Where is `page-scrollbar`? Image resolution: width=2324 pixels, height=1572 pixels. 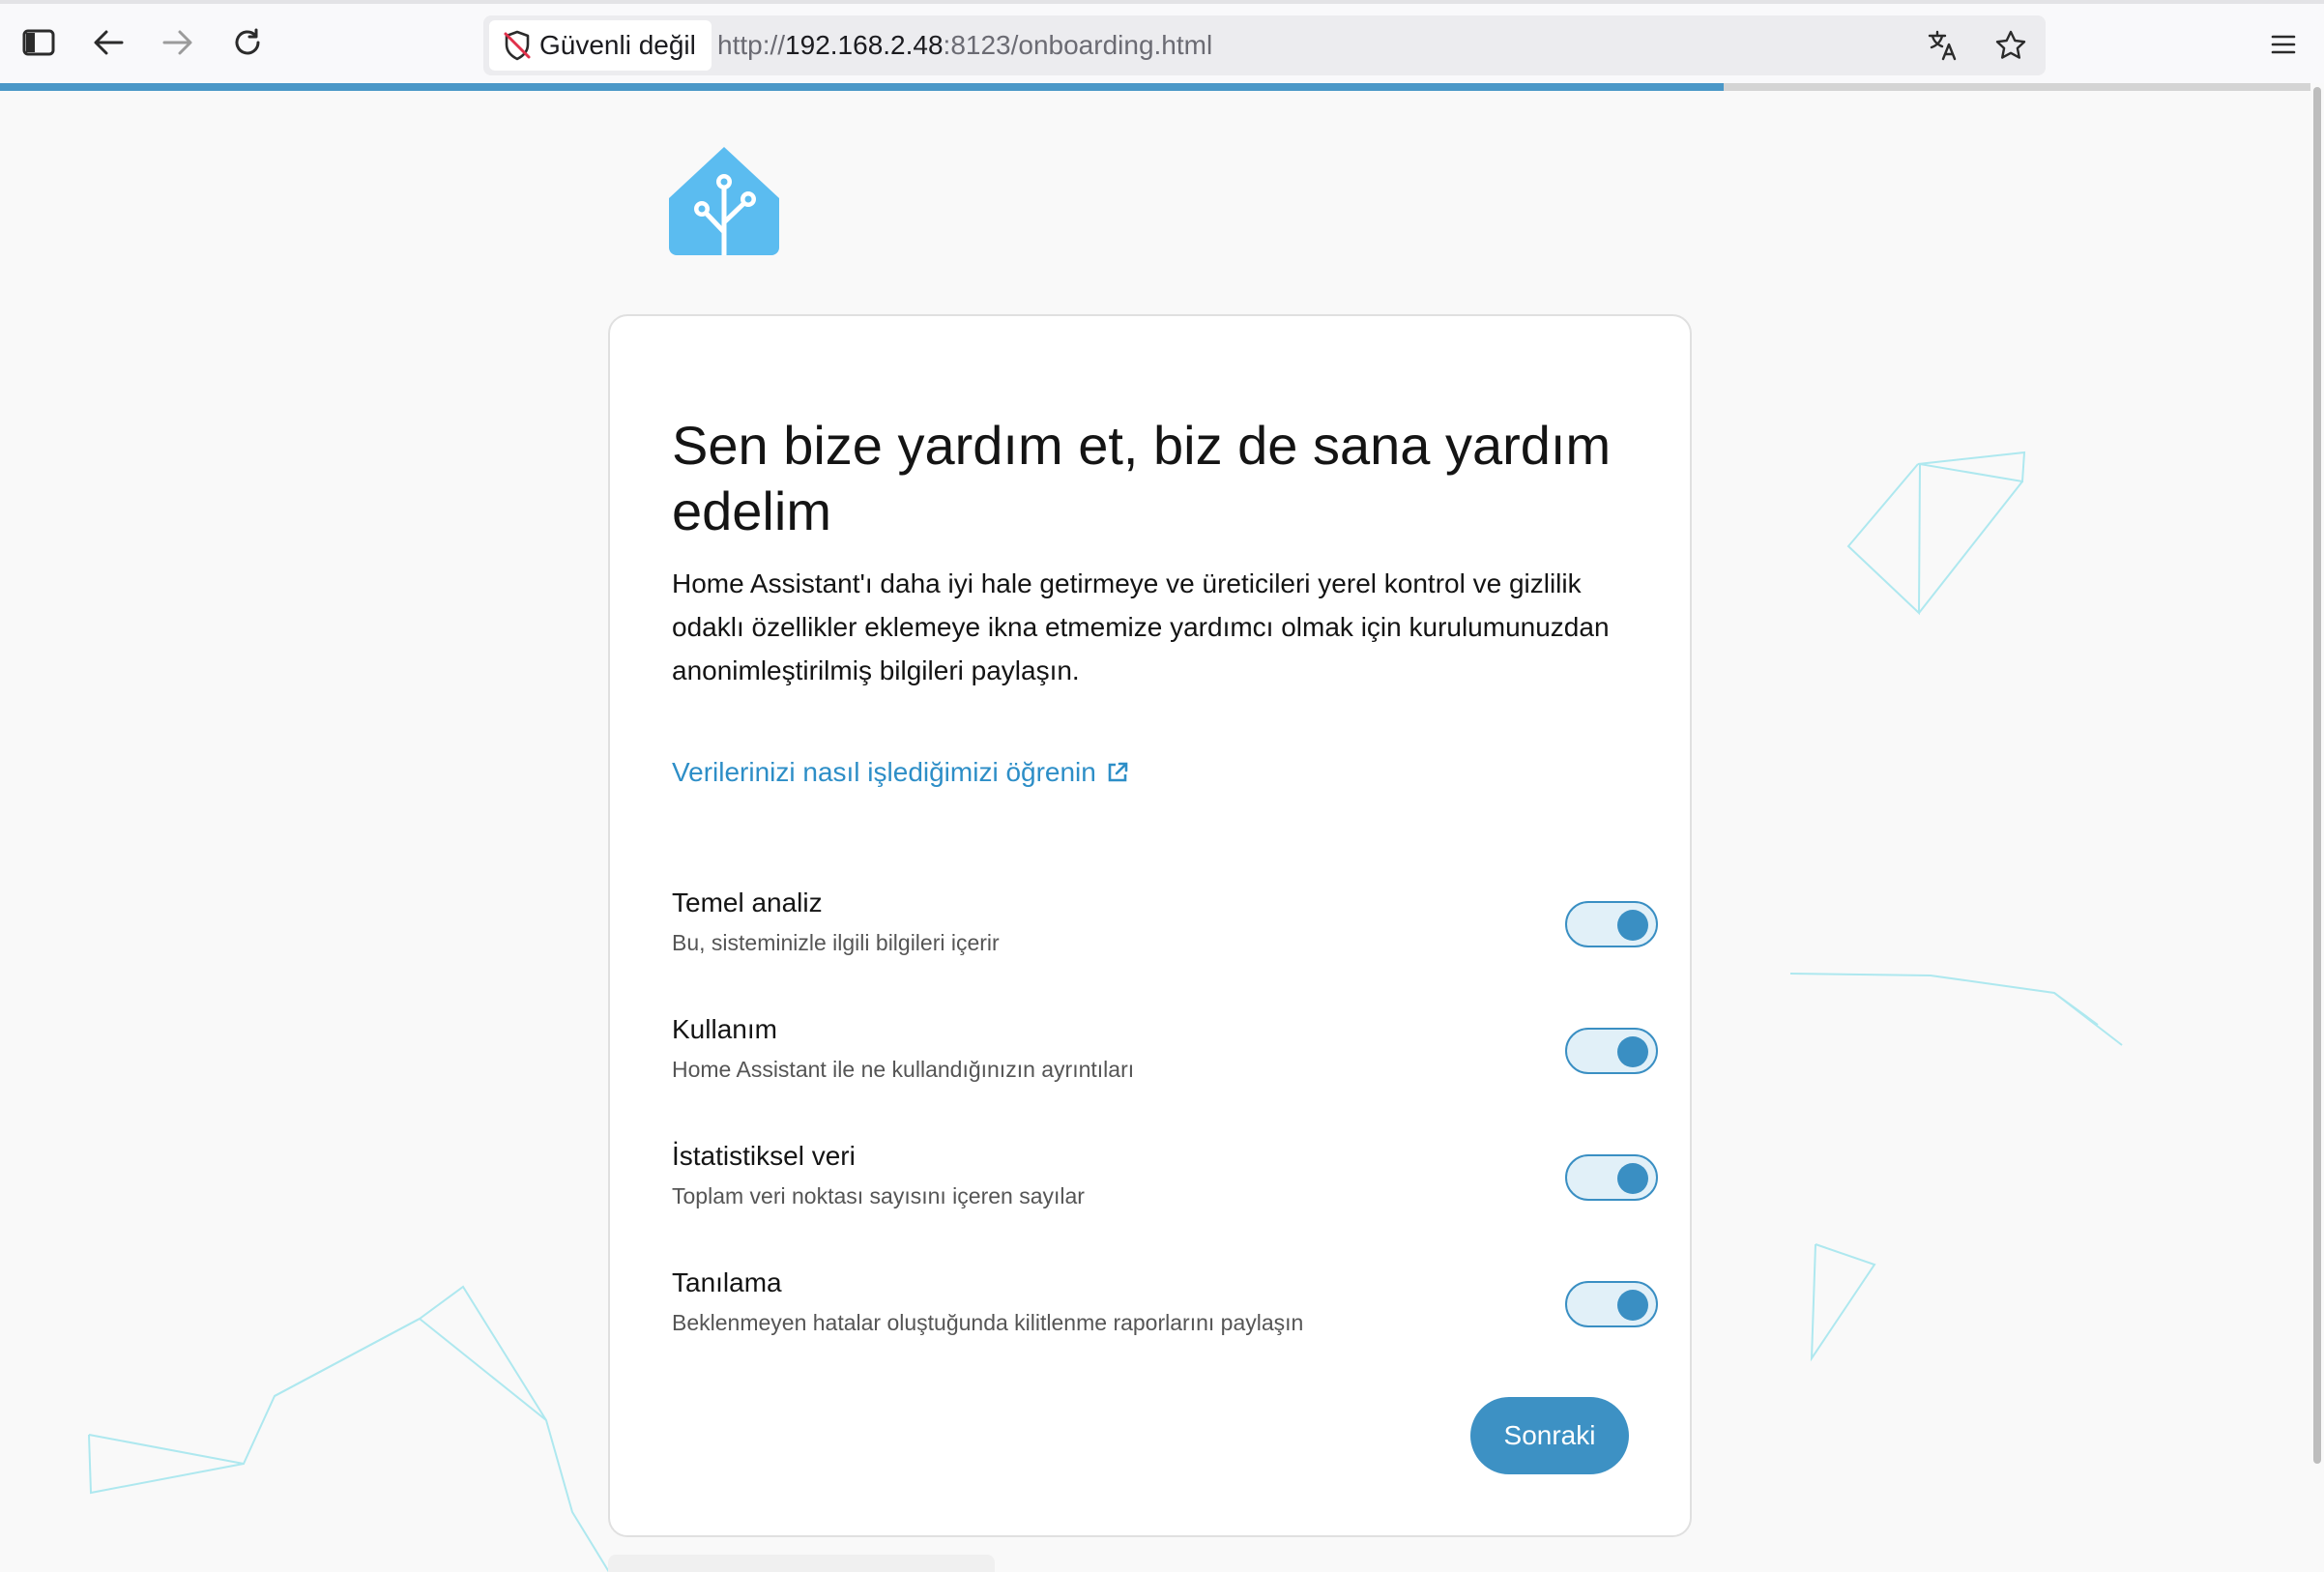 page-scrollbar is located at coordinates (2317, 827).